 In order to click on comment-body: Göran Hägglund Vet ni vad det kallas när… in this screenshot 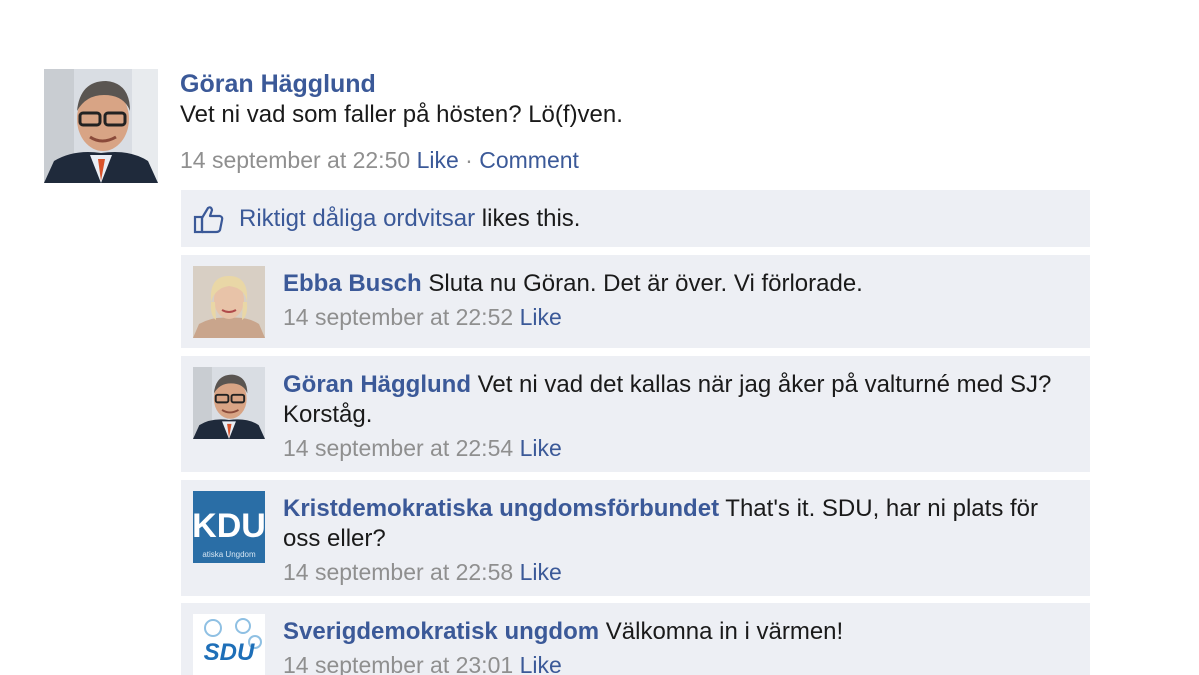, I will do `click(678, 416)`.